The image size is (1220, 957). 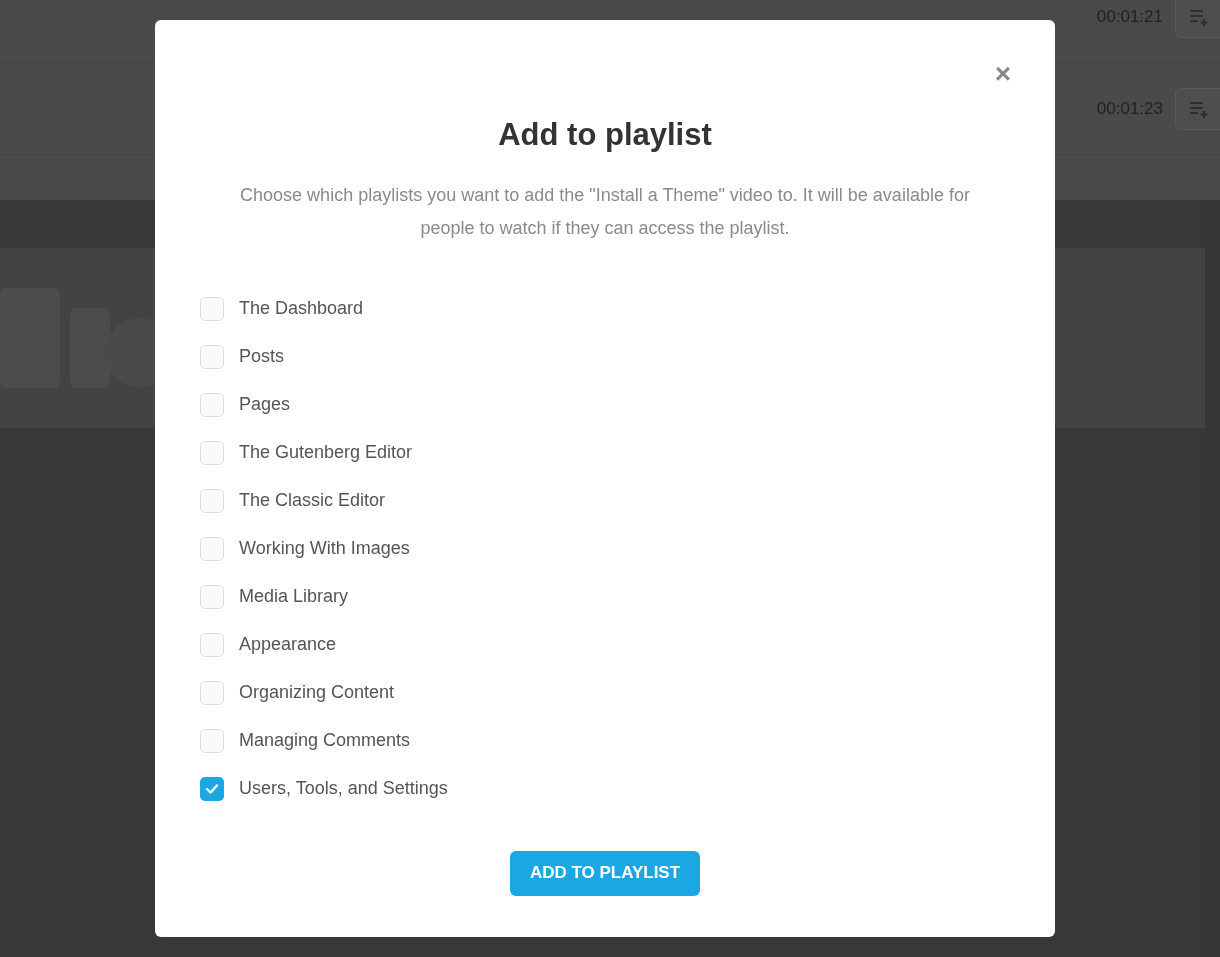 What do you see at coordinates (627, 356) in the screenshot?
I see `playlist-option: Posts` at bounding box center [627, 356].